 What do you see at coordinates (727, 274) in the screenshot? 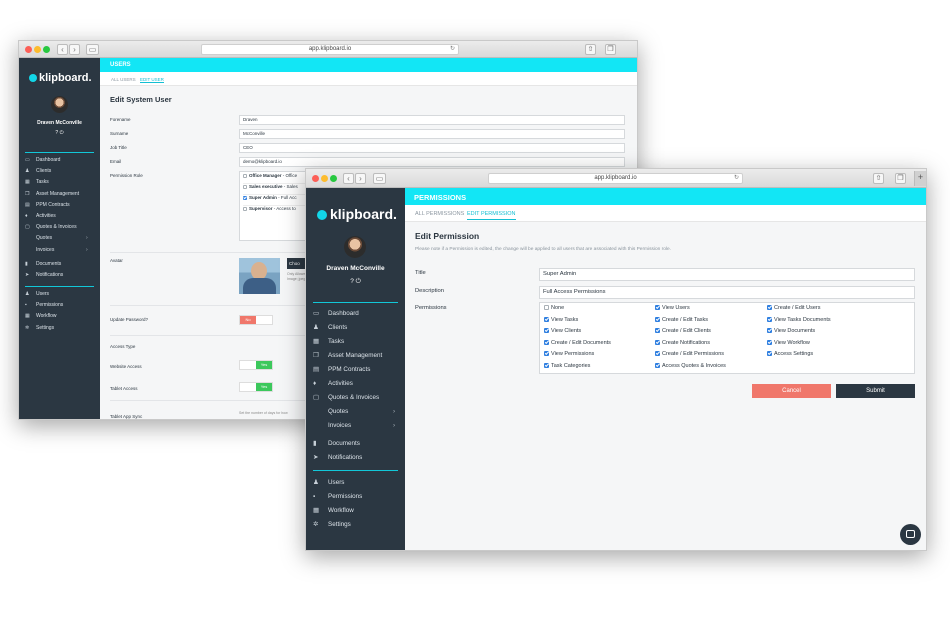
I see `title-input: Super Admin` at bounding box center [727, 274].